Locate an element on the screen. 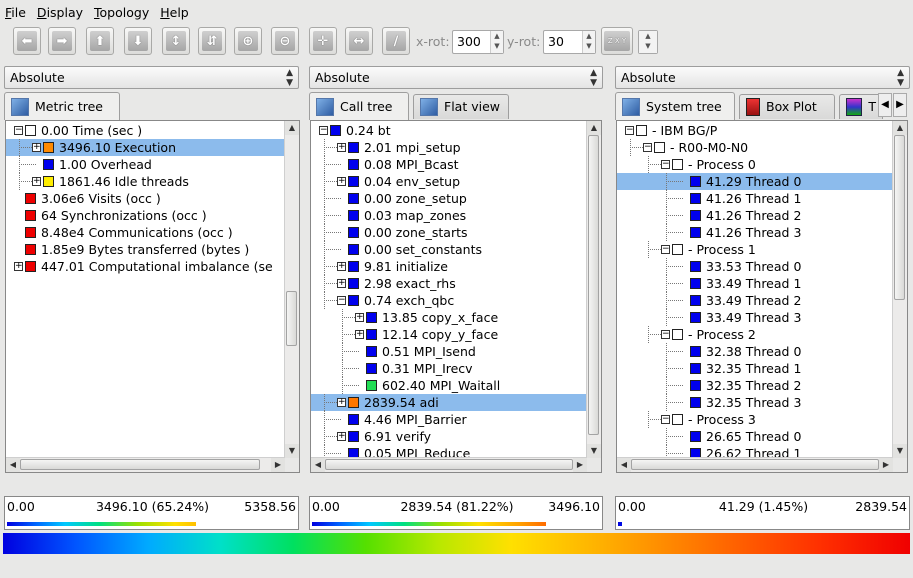  menu-topology: Topology is located at coordinates (122, 12).